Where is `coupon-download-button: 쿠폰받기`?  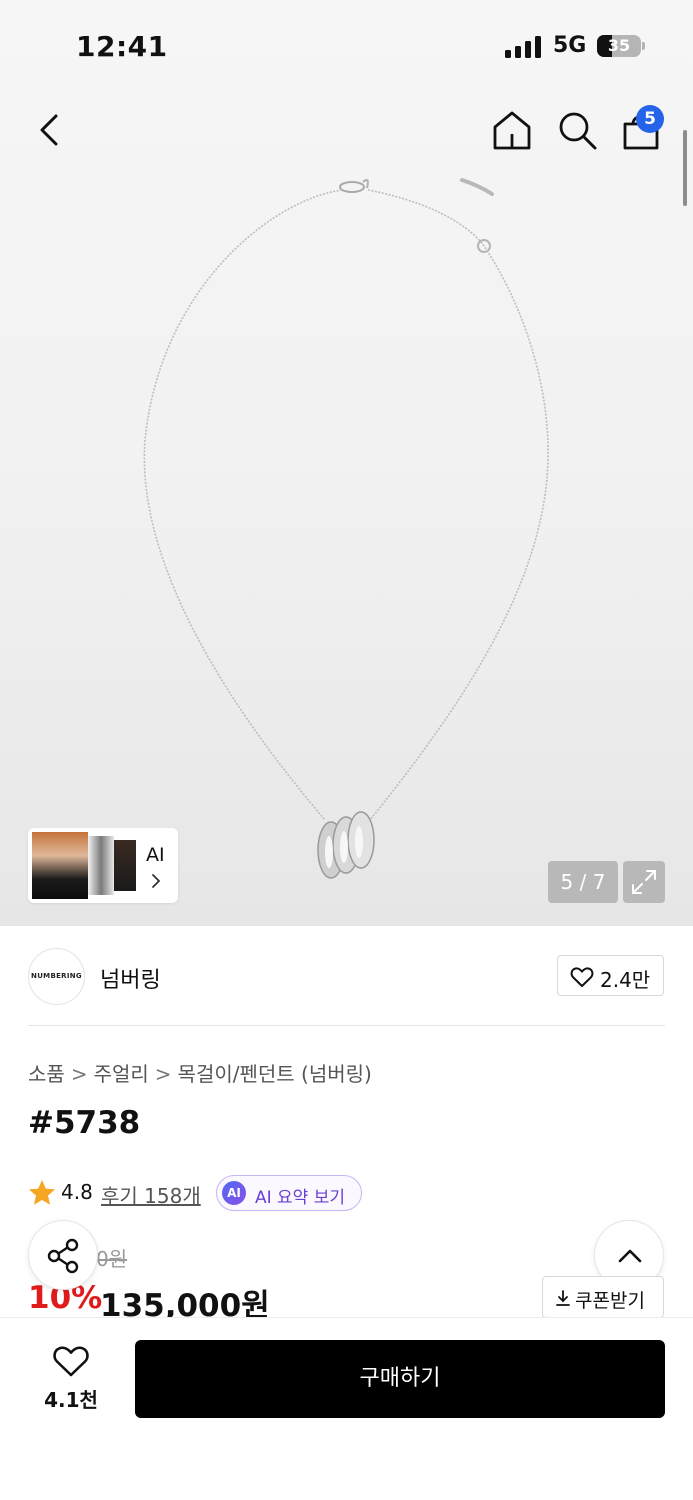 coupon-download-button: 쿠폰받기 is located at coordinates (603, 1297).